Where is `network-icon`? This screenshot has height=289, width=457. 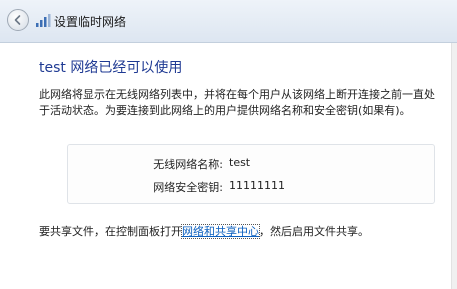 network-icon is located at coordinates (43, 20).